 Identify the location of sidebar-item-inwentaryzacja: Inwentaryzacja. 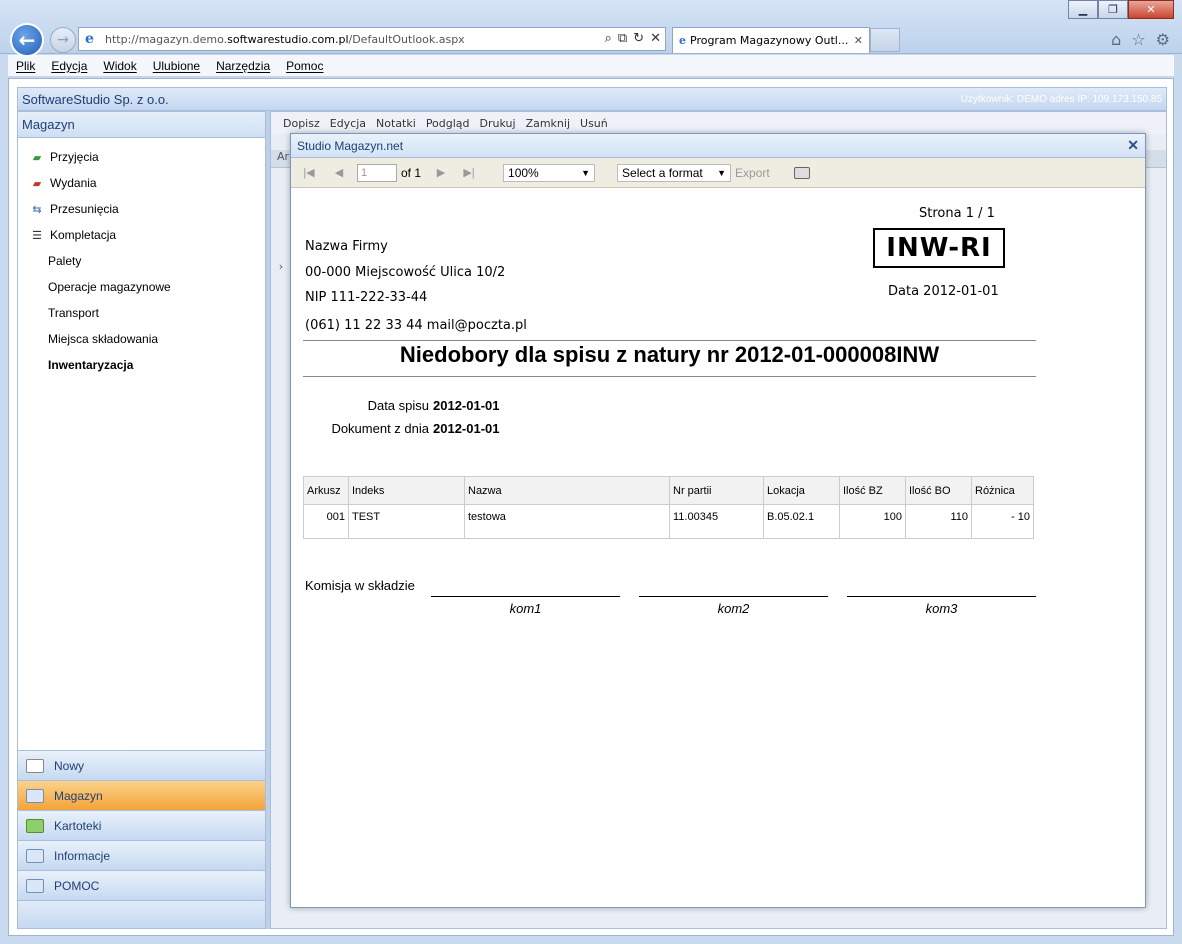
(141, 365).